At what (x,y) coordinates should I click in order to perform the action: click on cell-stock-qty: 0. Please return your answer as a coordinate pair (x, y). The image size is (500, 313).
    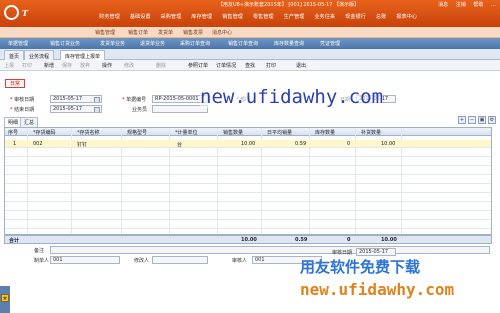
    Looking at the image, I should click on (348, 144).